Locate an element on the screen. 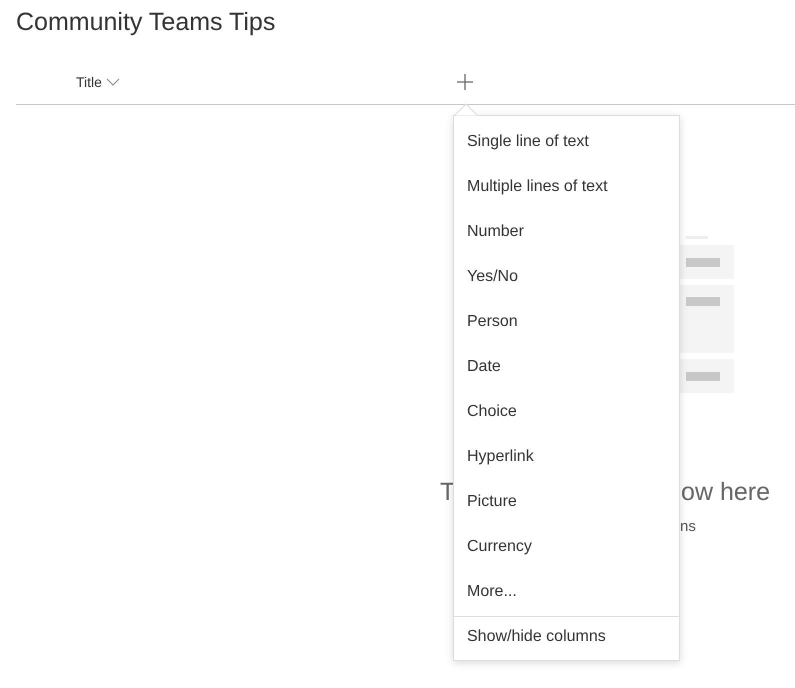  menu-item: Multiple lines of text is located at coordinates (566, 186).